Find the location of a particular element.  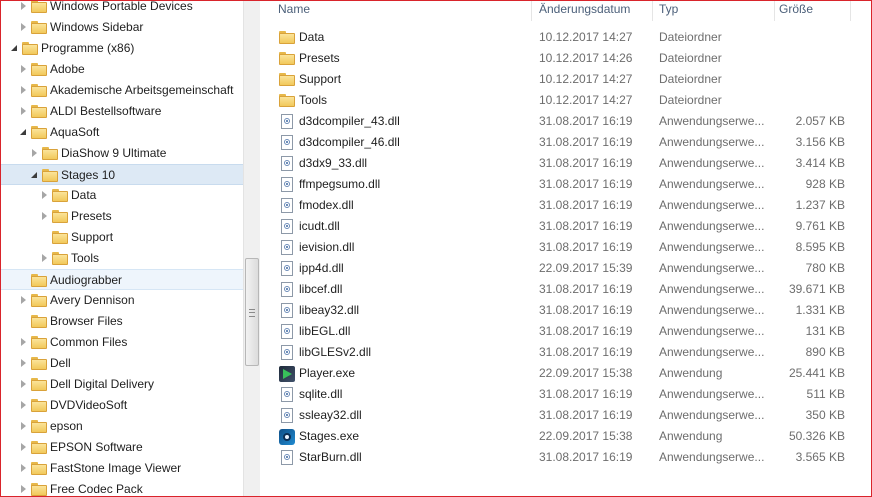

file-row: Data 10.12.2017 14:27 Dateiordner is located at coordinates (565, 37).